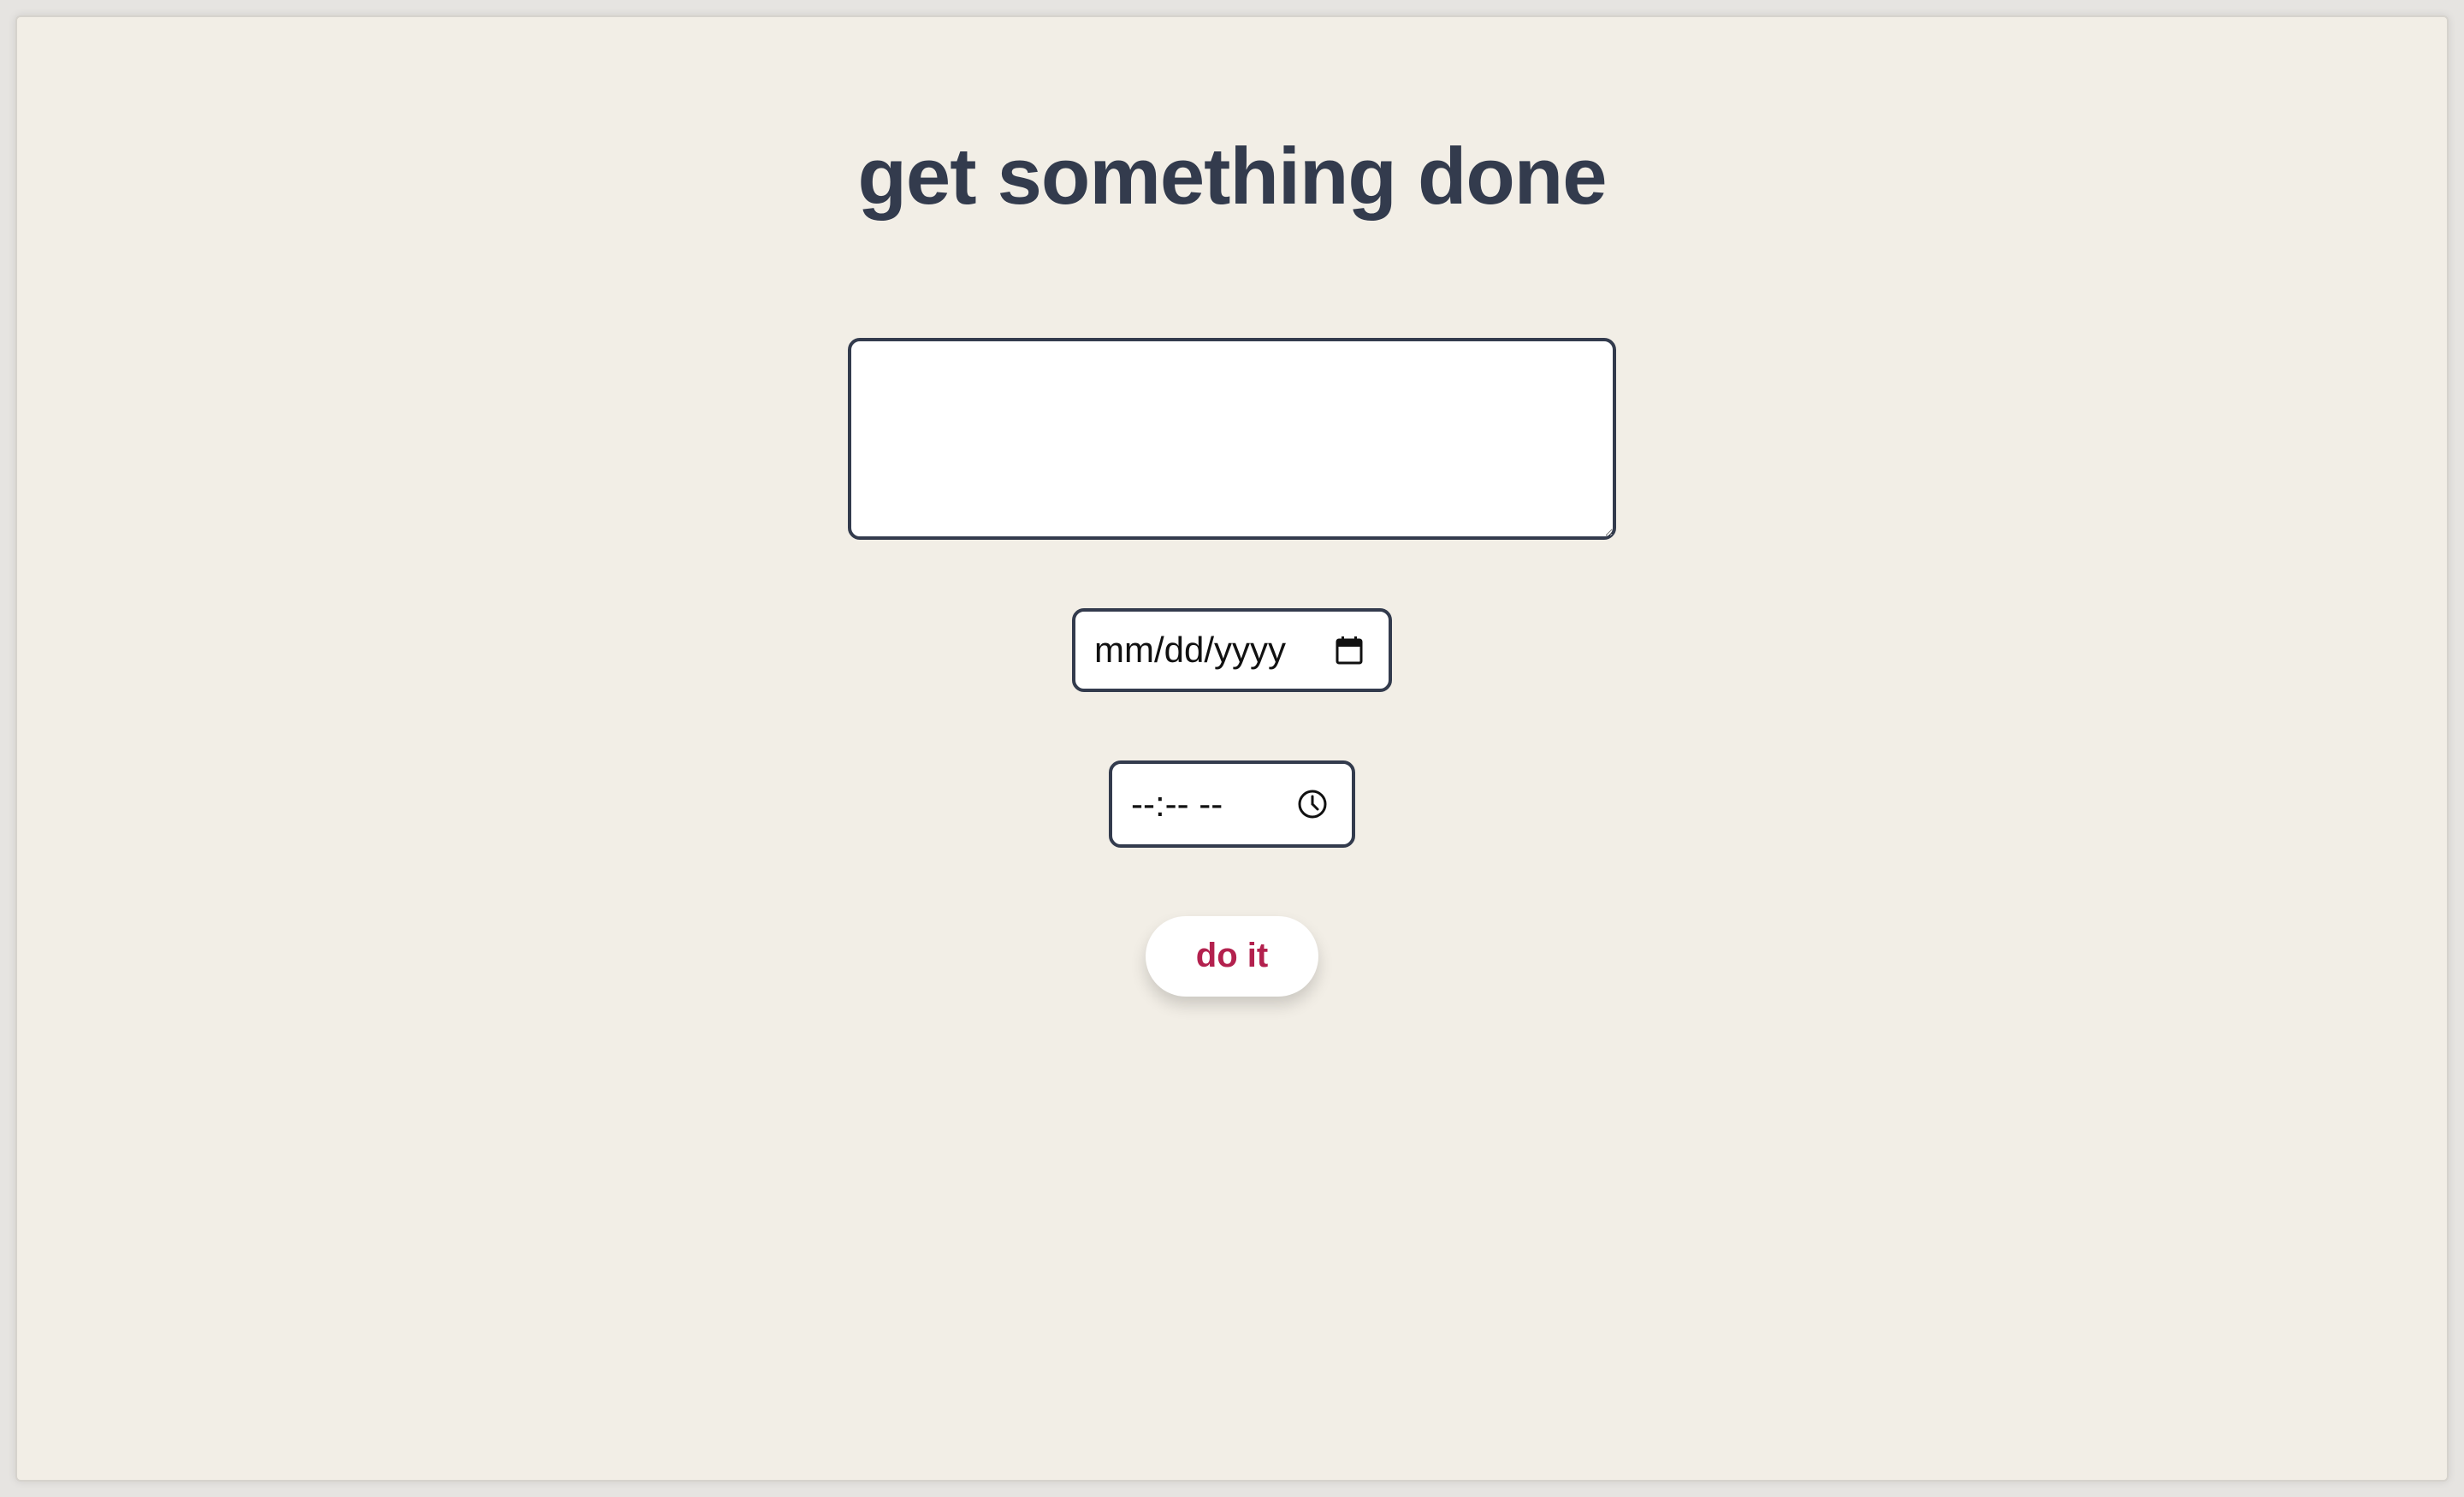 Image resolution: width=2464 pixels, height=1497 pixels. Describe the element at coordinates (1232, 176) in the screenshot. I see `page-title: get something done` at that location.